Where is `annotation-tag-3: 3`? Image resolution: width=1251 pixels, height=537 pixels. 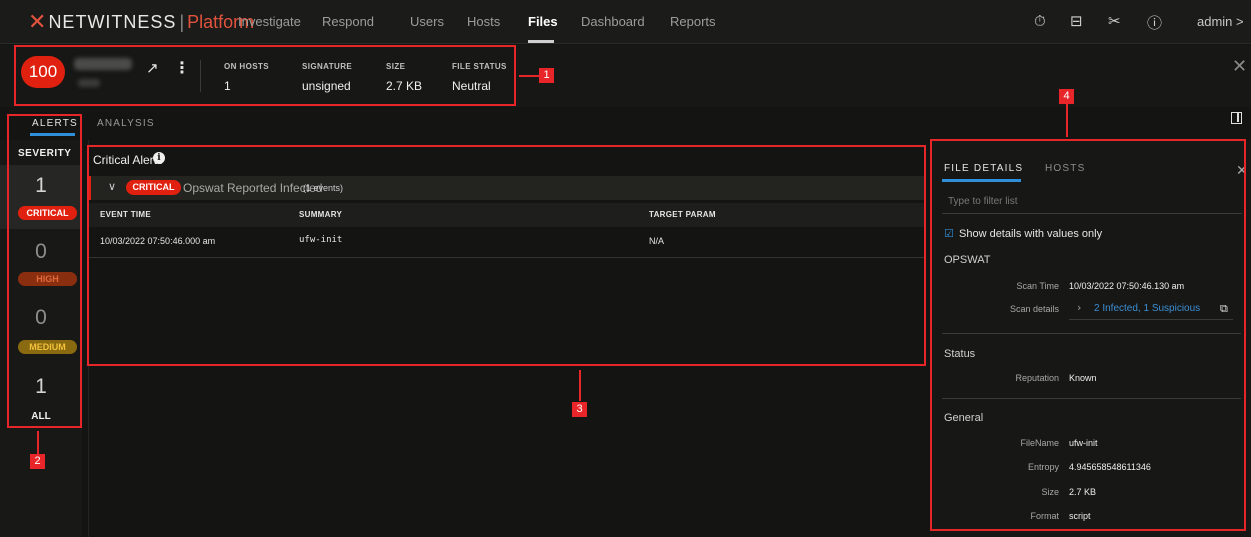 annotation-tag-3: 3 is located at coordinates (579, 409).